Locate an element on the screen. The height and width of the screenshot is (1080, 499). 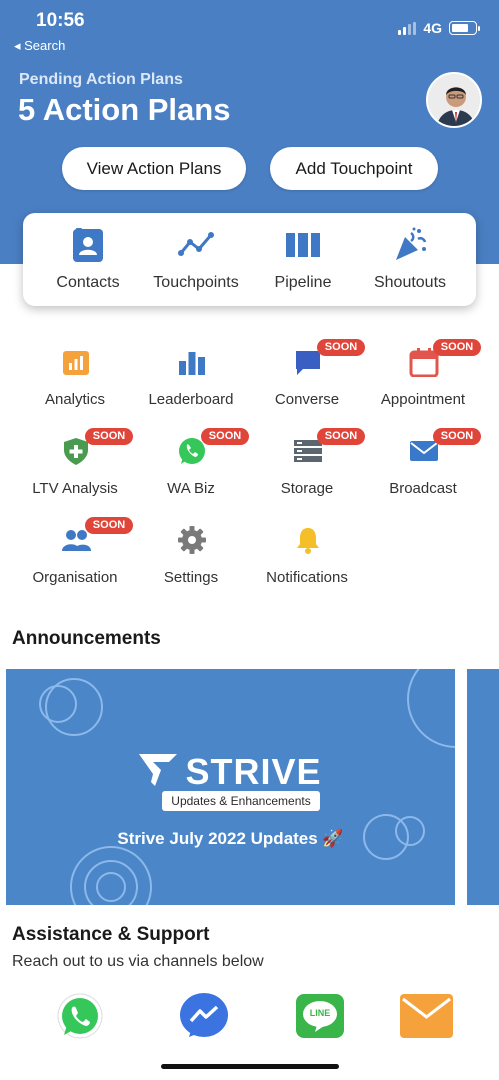
status-indicators: 4G is located at coordinates (439, 28).